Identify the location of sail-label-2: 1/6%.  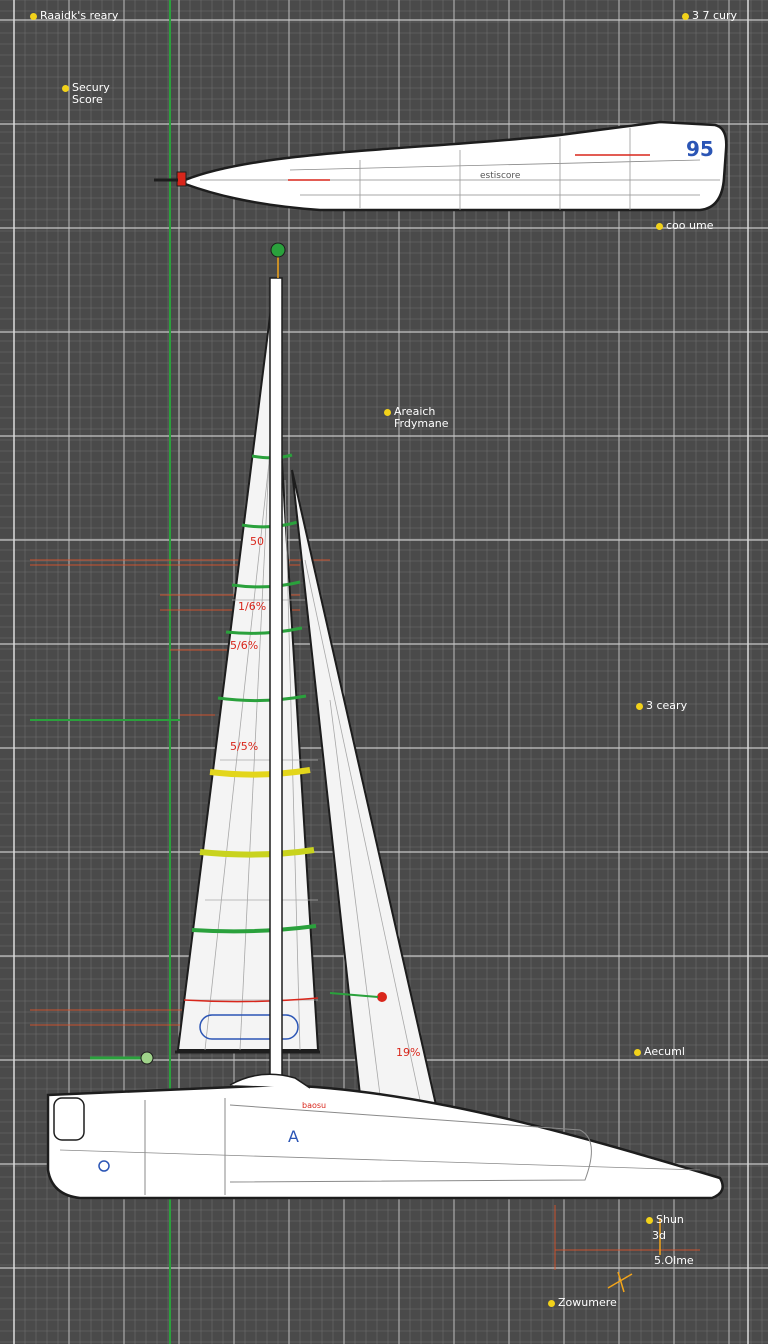
(252, 606).